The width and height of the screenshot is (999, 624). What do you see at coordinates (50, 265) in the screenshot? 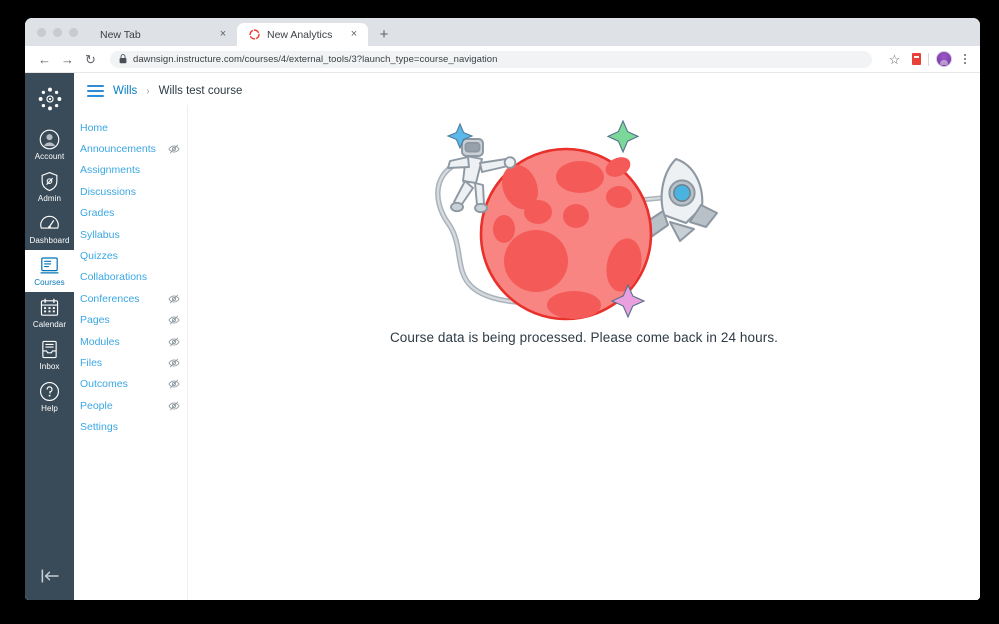
I see `book-icon` at bounding box center [50, 265].